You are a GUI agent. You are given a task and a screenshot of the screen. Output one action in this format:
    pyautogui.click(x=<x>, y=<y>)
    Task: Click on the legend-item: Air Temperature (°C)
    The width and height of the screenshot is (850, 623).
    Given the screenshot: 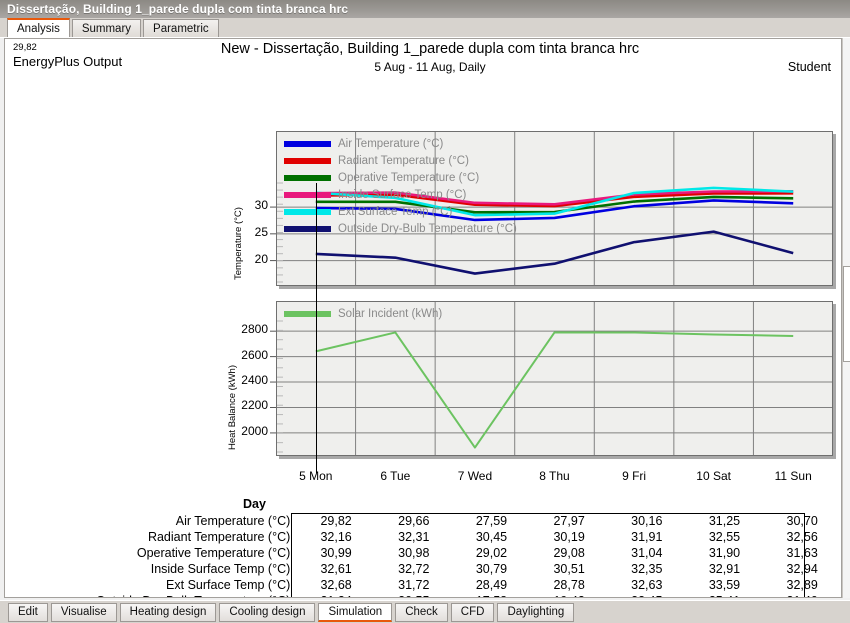 What is the action you would take?
    pyautogui.click(x=419, y=143)
    